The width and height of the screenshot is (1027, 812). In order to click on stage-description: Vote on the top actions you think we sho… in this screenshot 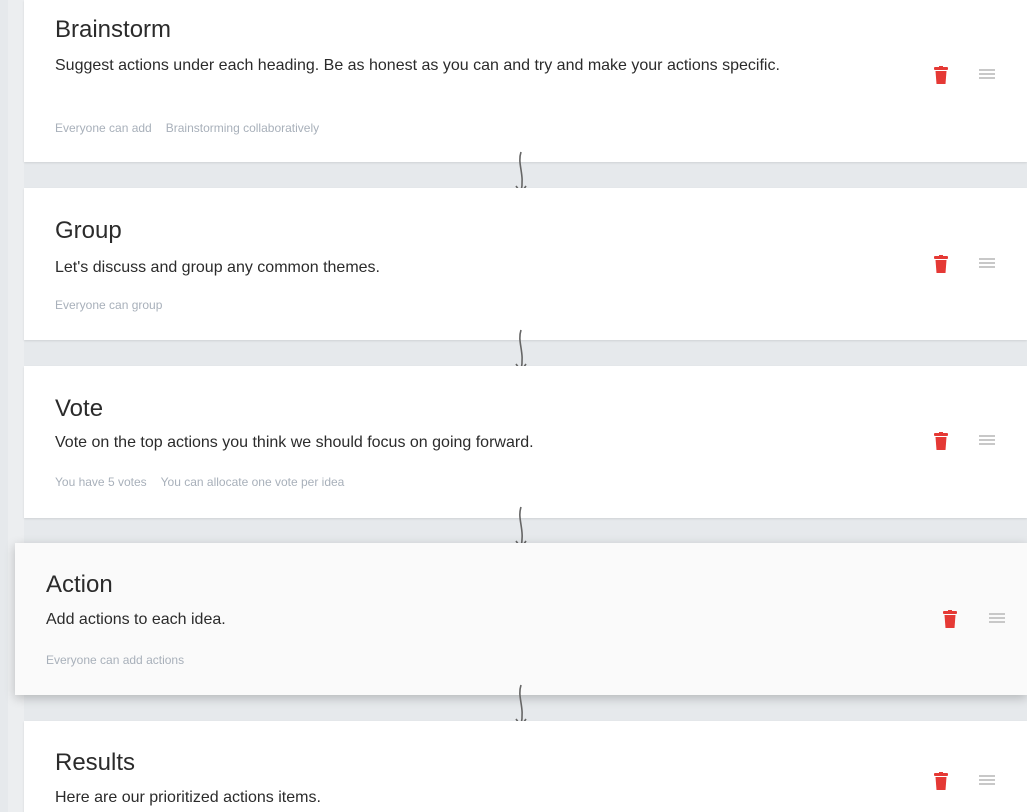, I will do `click(294, 442)`.